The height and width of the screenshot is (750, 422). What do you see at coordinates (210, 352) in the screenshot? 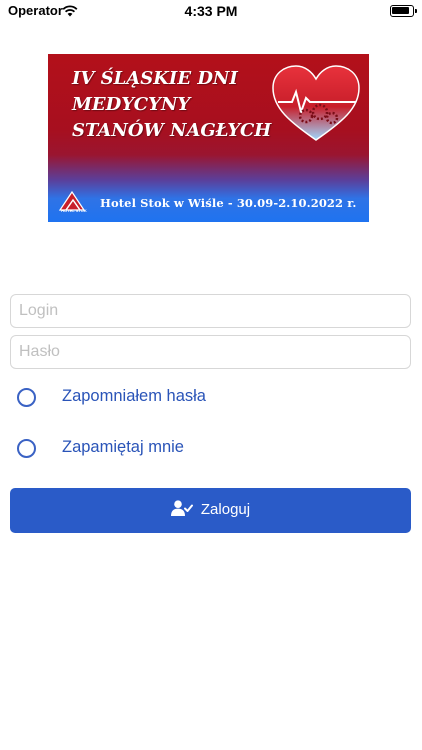
I see `password-input` at bounding box center [210, 352].